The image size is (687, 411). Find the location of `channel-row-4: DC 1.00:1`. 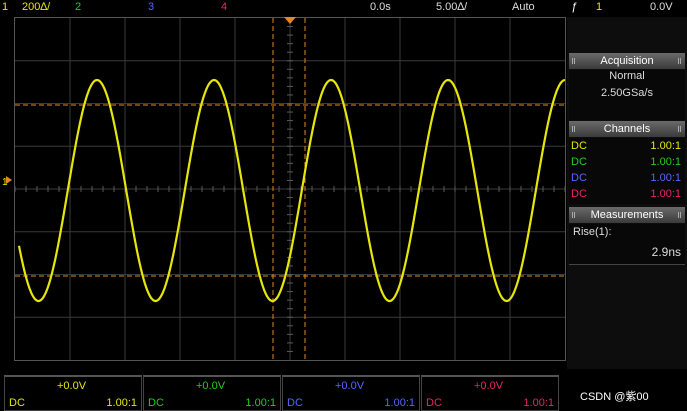

channel-row-4: DC 1.00:1 is located at coordinates (627, 195).